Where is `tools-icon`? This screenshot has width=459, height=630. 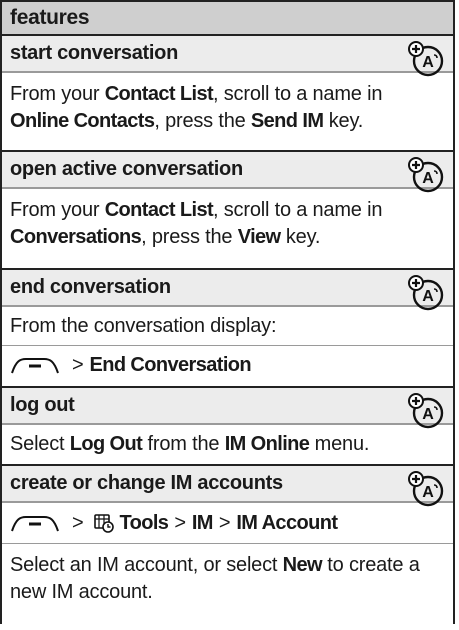
tools-icon is located at coordinates (104, 523).